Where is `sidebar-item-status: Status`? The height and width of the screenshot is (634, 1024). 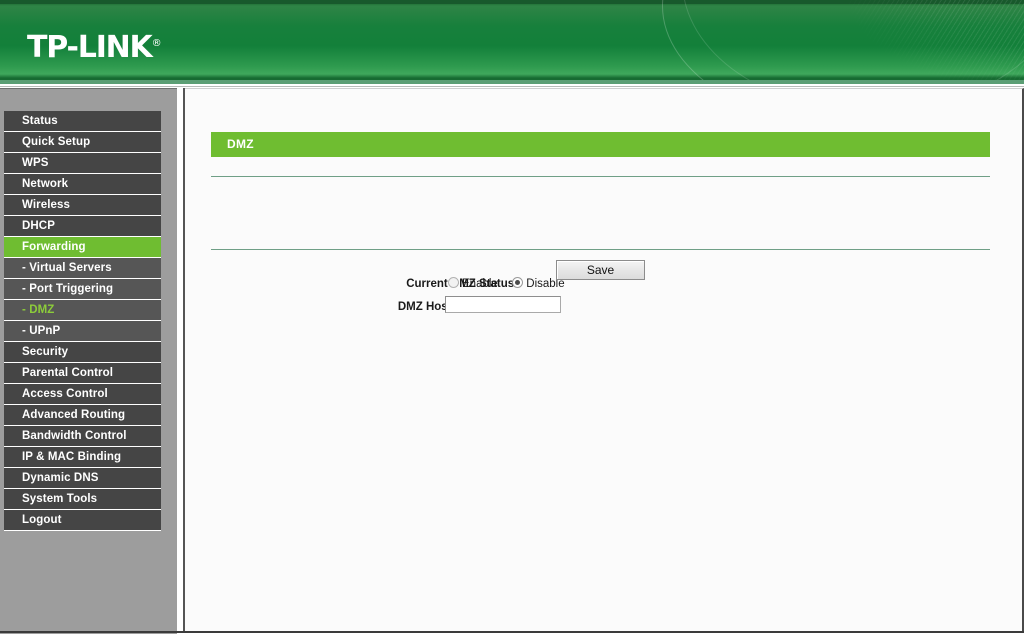 sidebar-item-status: Status is located at coordinates (82, 121).